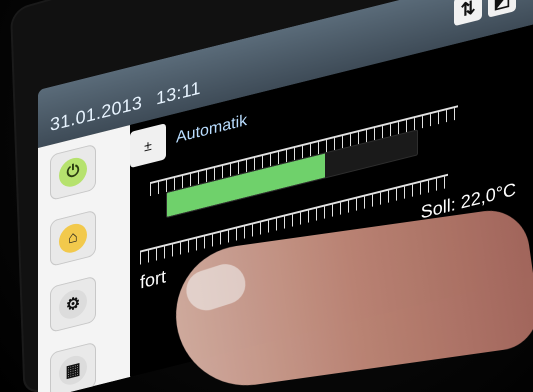 Image resolution: width=533 pixels, height=392 pixels. I want to click on settings-button: ⚙, so click(73, 304).